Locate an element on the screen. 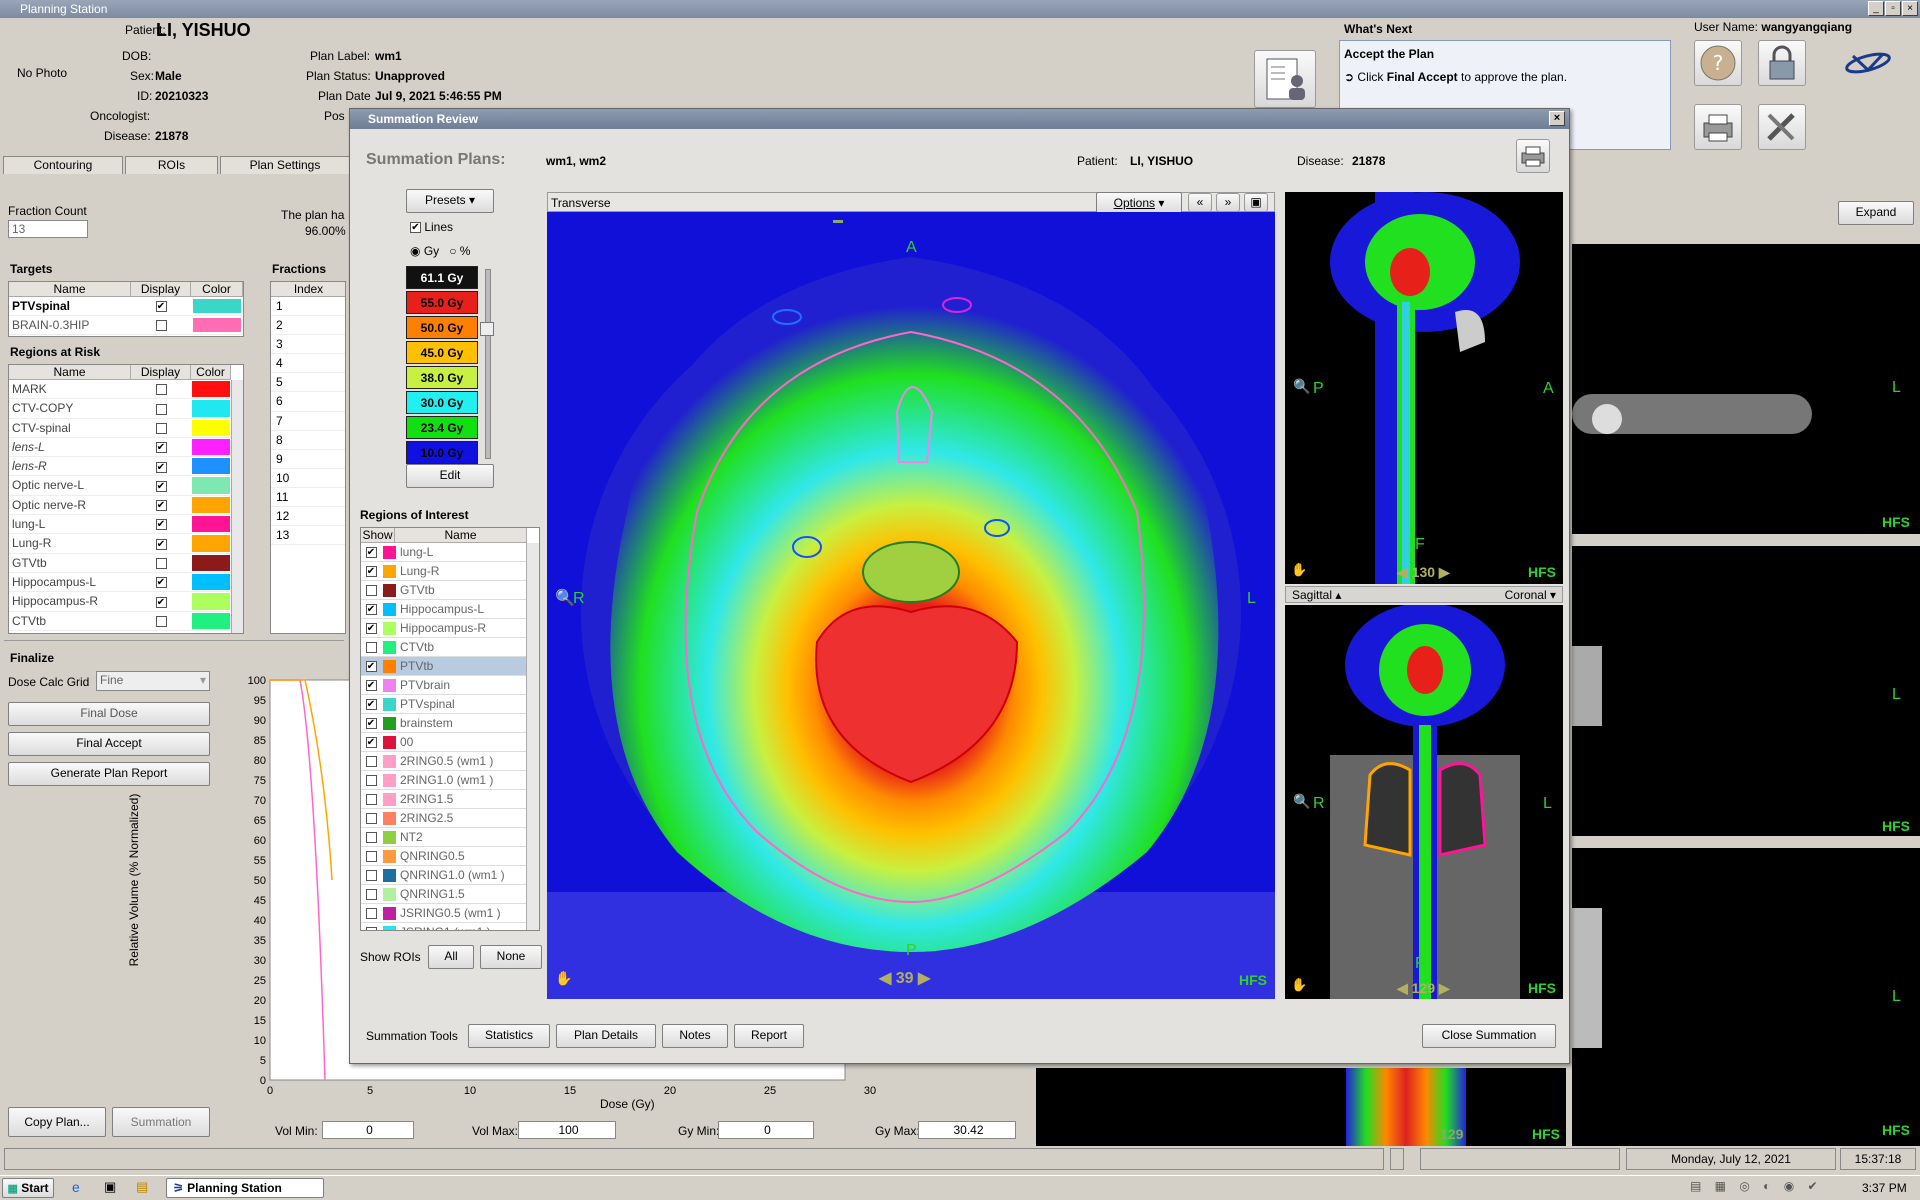 The height and width of the screenshot is (1200, 1920). roi-scrollbar is located at coordinates (532, 736).